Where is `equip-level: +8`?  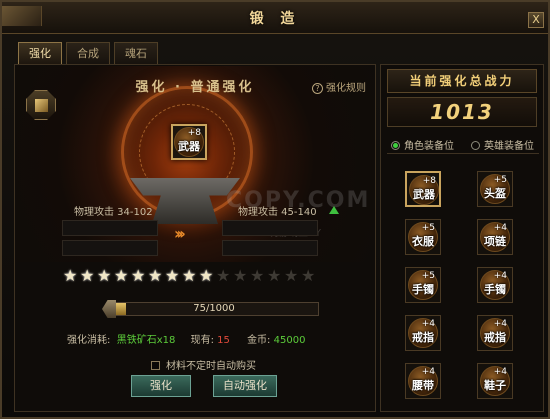 equip-level: +8 is located at coordinates (429, 181).